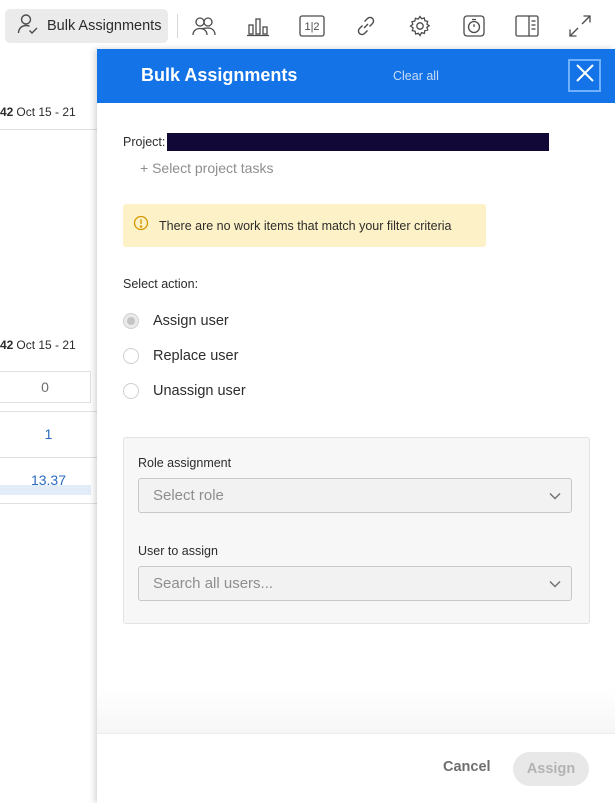 Image resolution: width=615 pixels, height=803 pixels. I want to click on bulk-assignments-label: Bulk Assignments, so click(104, 26).